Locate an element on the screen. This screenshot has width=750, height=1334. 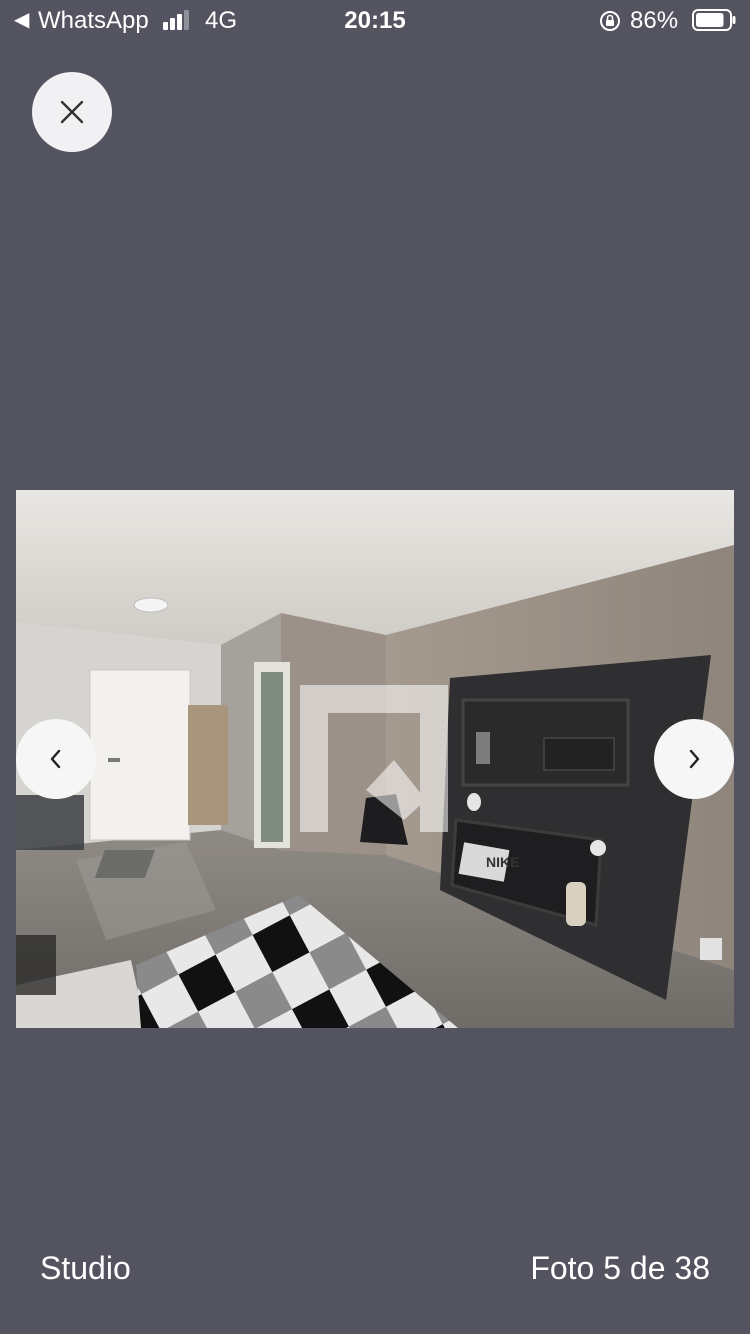
battery-icon is located at coordinates (714, 20).